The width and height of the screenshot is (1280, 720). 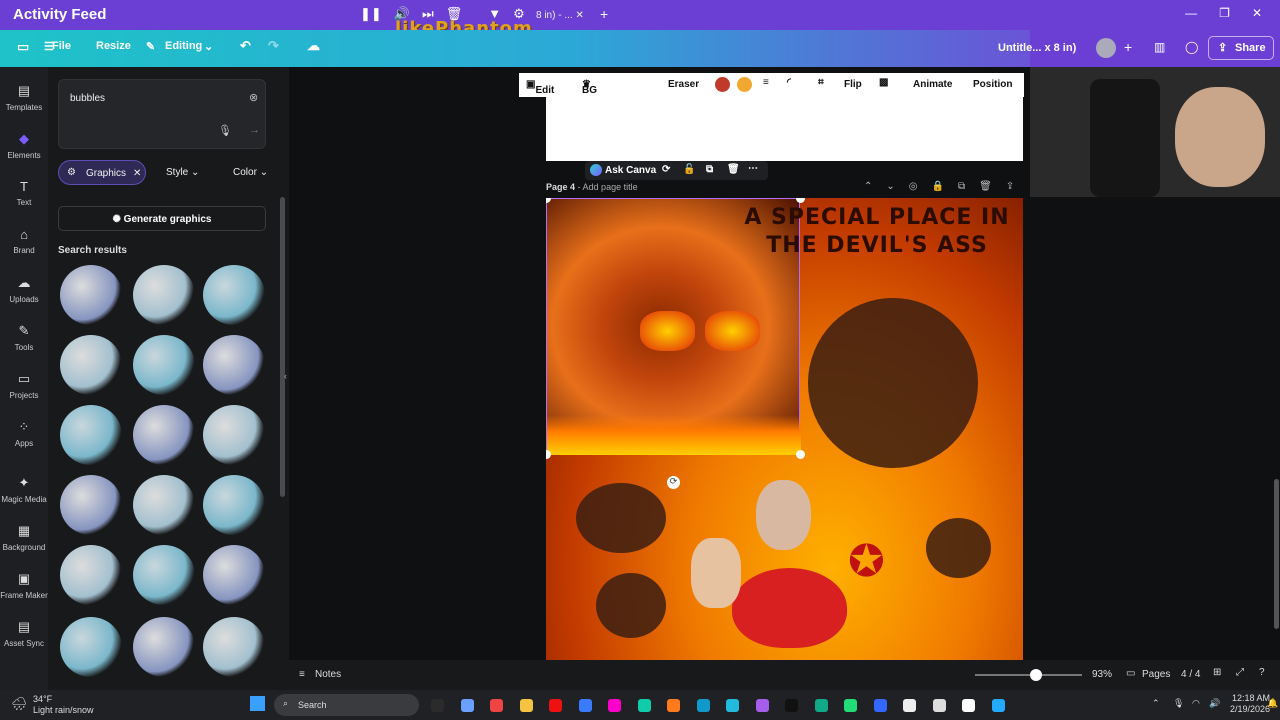 I want to click on color-swatch-orange, so click(x=744, y=84).